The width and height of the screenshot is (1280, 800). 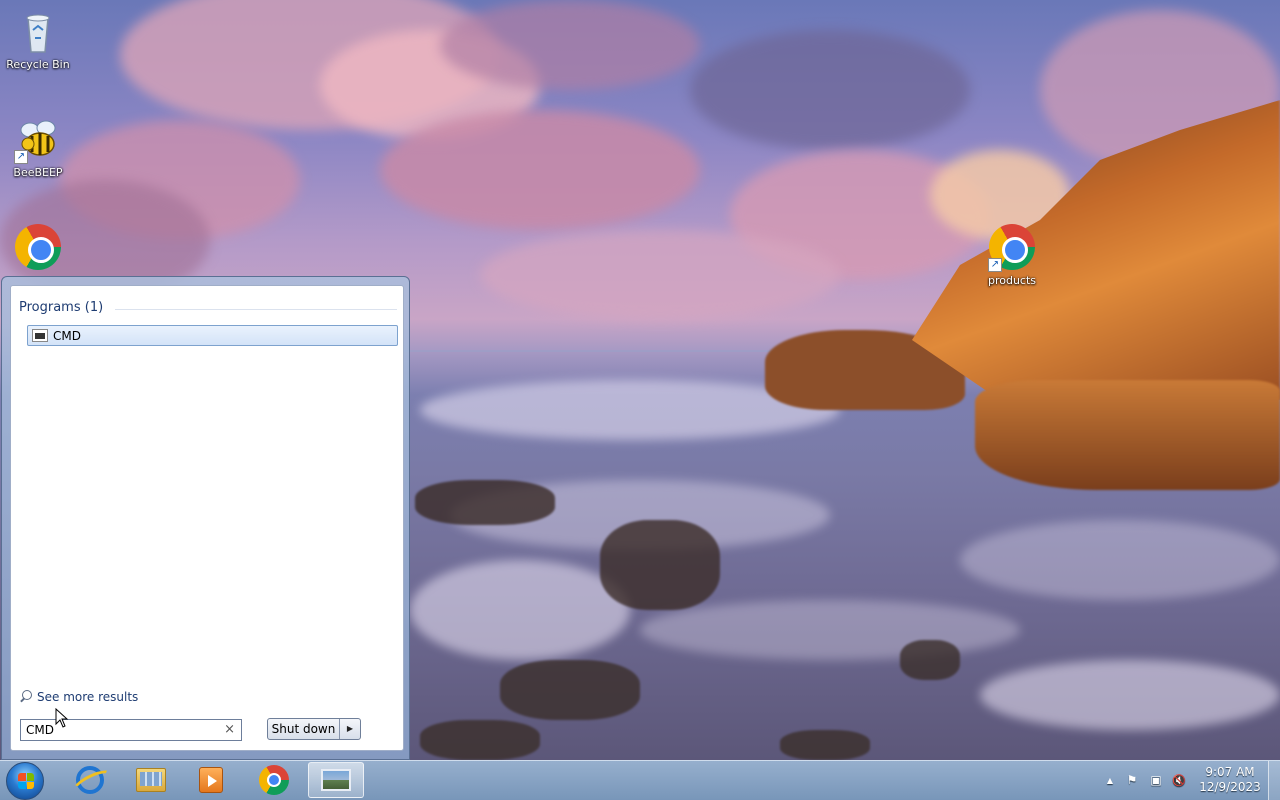 I want to click on desktop-icon-label: products, so click(x=1012, y=280).